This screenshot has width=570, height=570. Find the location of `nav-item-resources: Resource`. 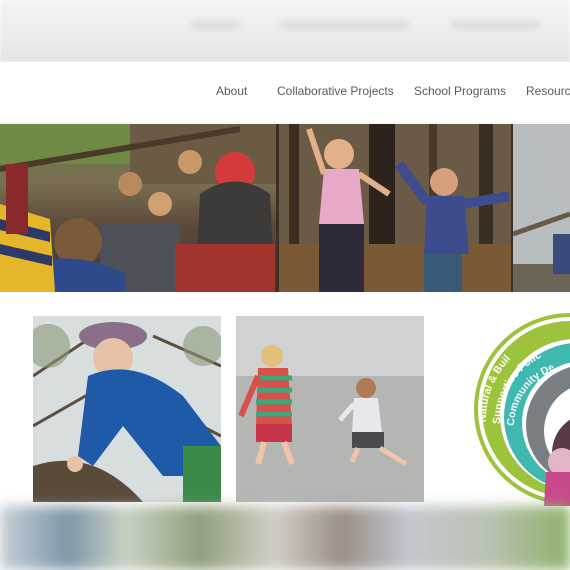

nav-item-resources: Resource is located at coordinates (548, 91).